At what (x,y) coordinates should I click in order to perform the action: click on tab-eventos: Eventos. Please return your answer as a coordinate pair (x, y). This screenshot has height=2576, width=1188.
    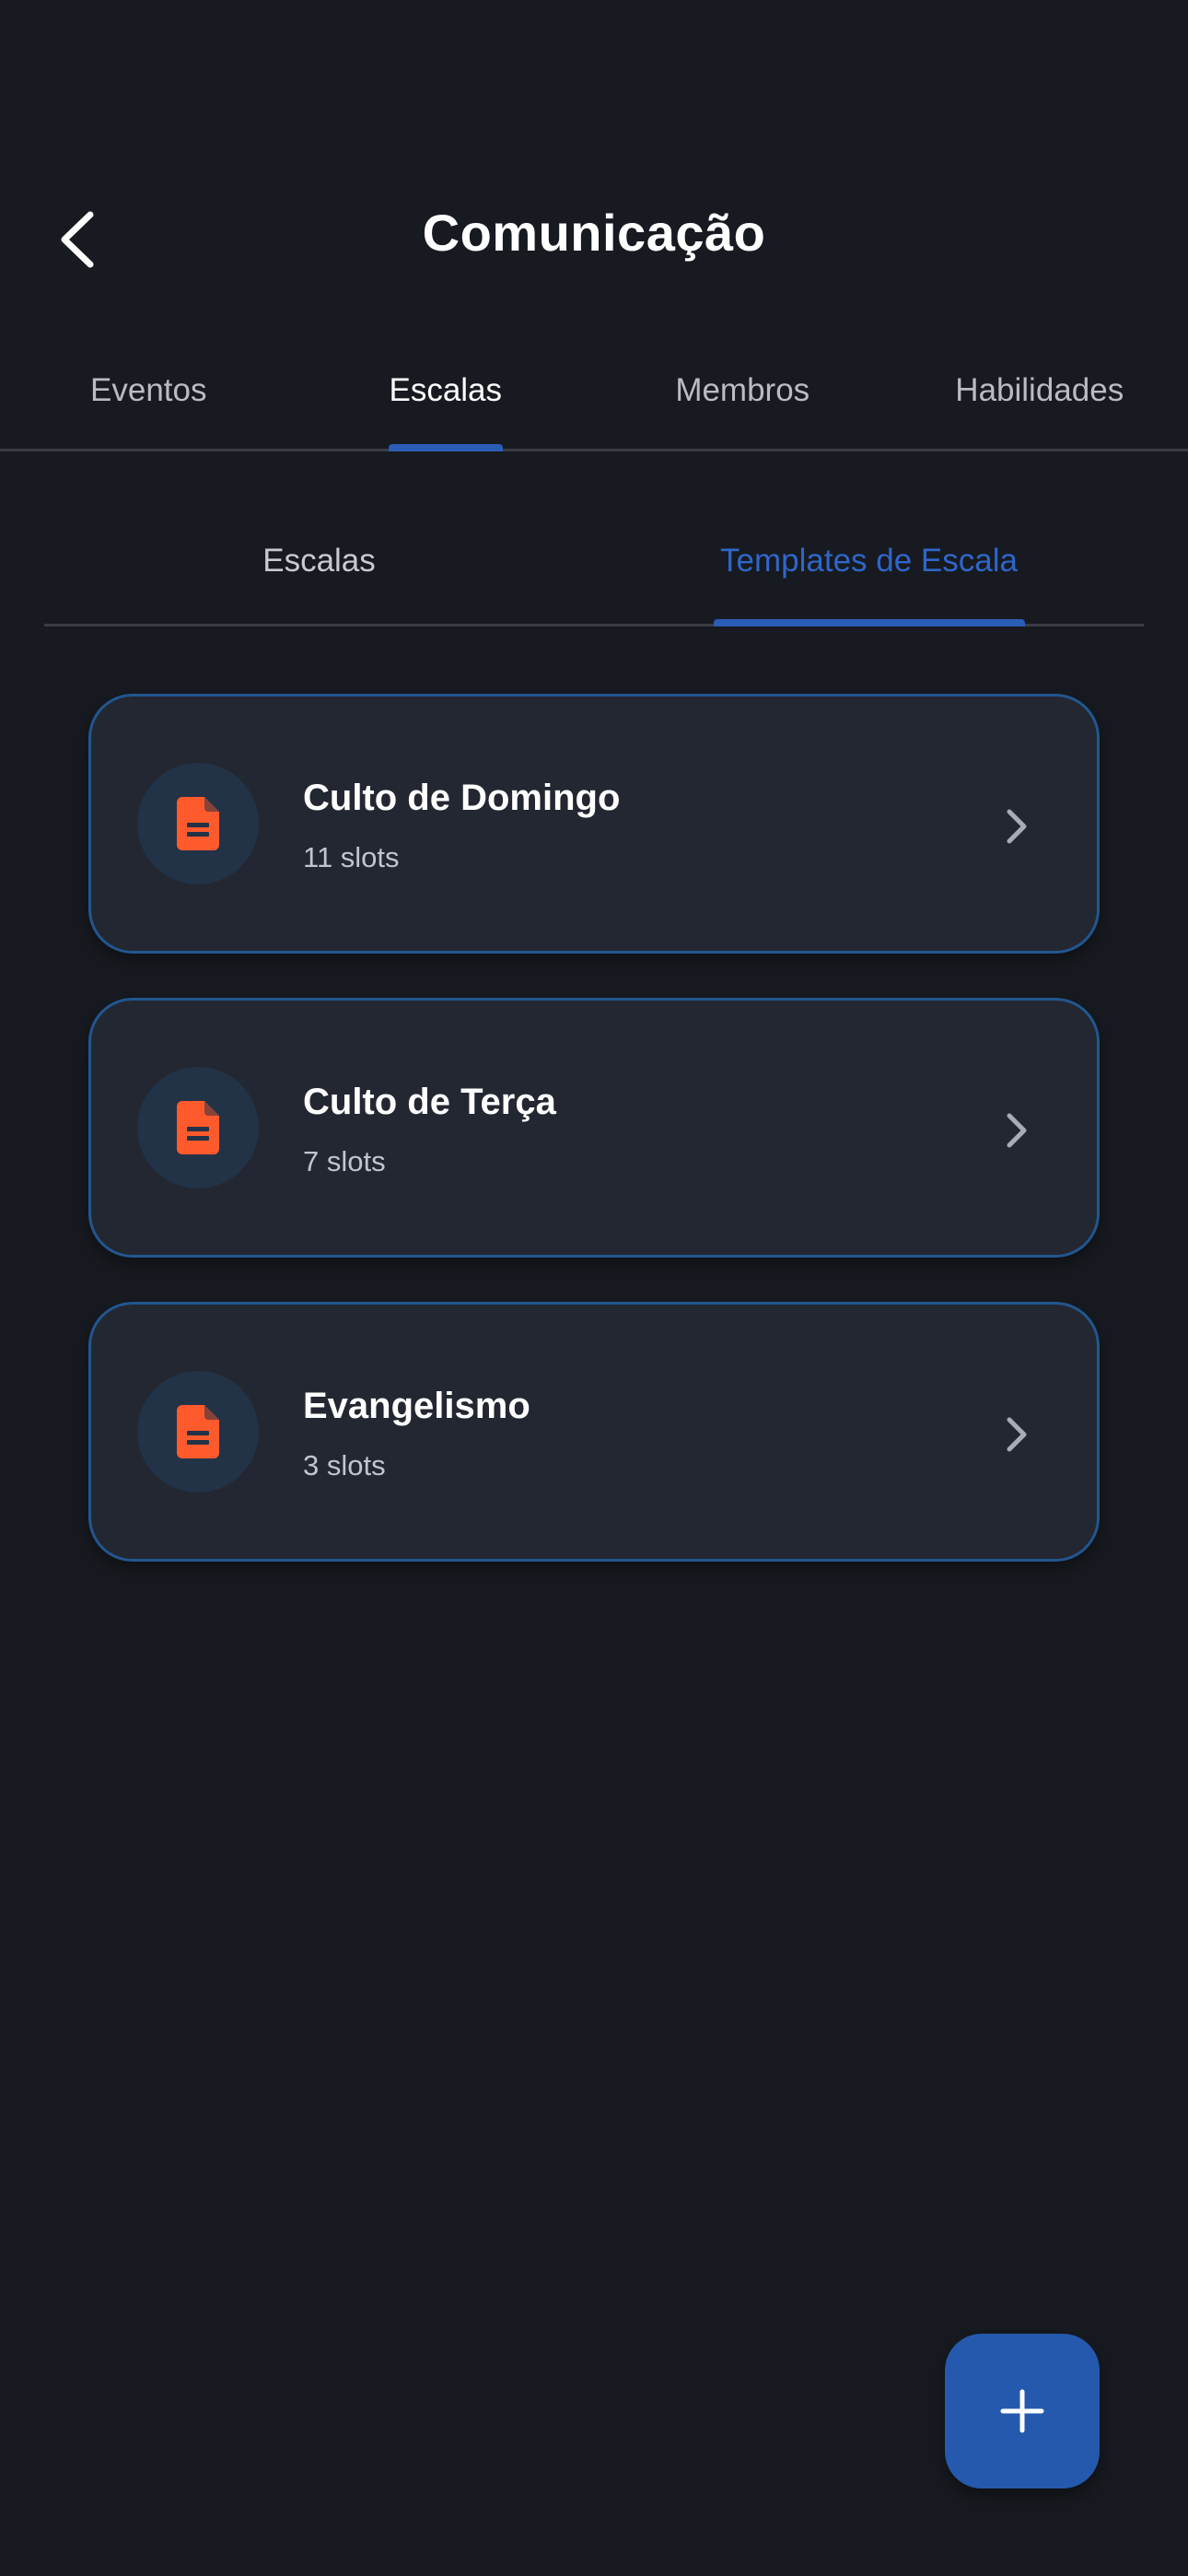
    Looking at the image, I should click on (148, 390).